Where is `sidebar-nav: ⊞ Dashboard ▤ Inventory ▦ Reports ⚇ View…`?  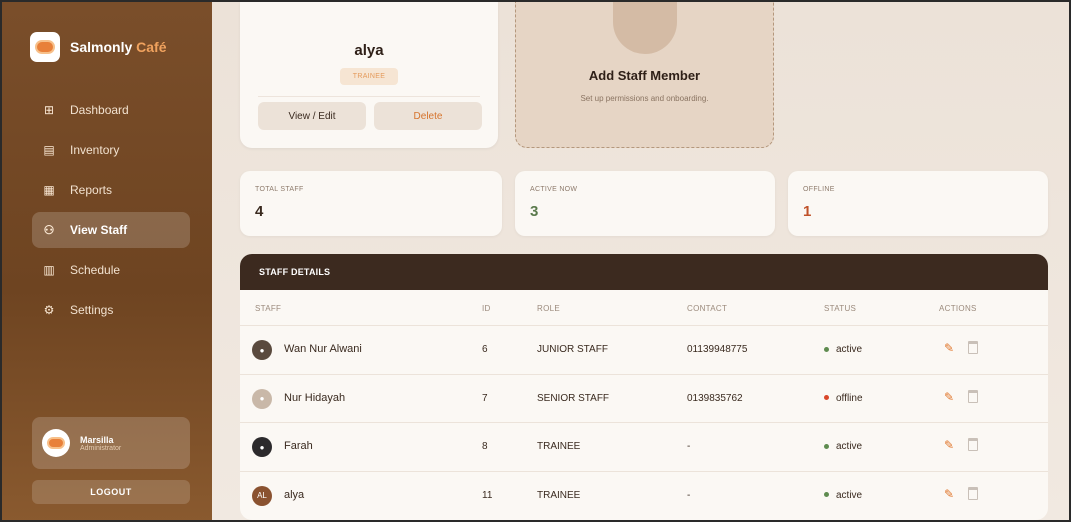 sidebar-nav: ⊞ Dashboard ▤ Inventory ▦ Reports ⚇ View… is located at coordinates (111, 212).